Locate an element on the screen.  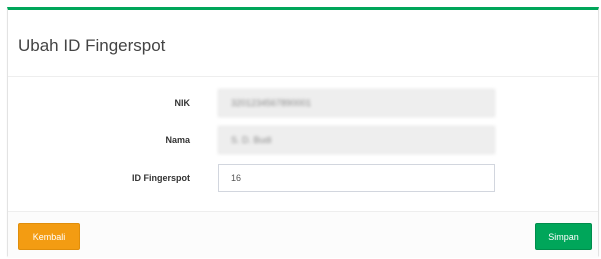
back-button: Kembali is located at coordinates (49, 236).